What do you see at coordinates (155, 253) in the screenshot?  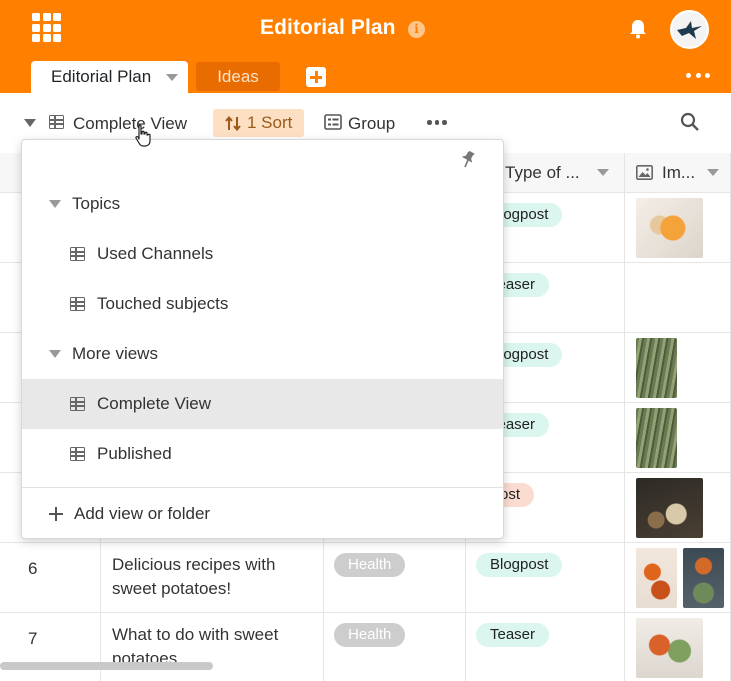 I see `view-label: Used Channels` at bounding box center [155, 253].